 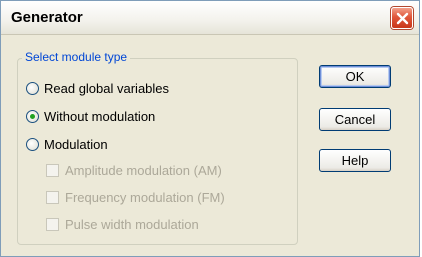 I want to click on checkbox-label: Amplitude modulation (AM), so click(x=143, y=170).